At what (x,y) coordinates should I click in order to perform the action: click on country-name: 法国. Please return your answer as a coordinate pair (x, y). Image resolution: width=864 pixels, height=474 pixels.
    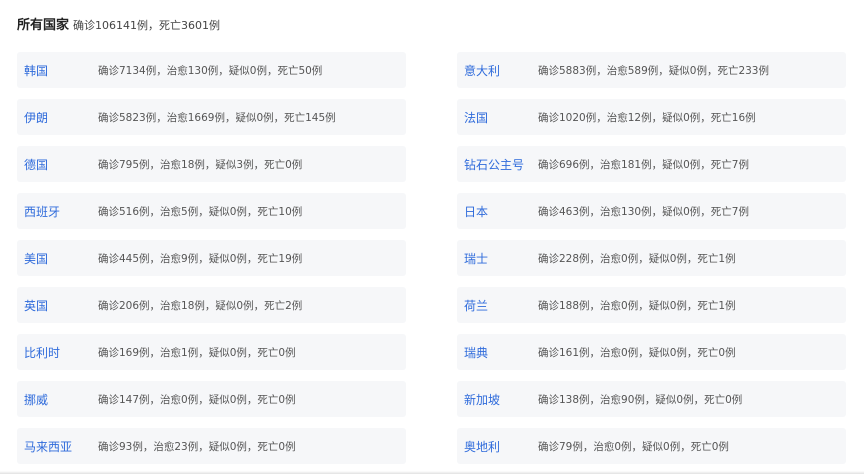
    Looking at the image, I should click on (501, 117).